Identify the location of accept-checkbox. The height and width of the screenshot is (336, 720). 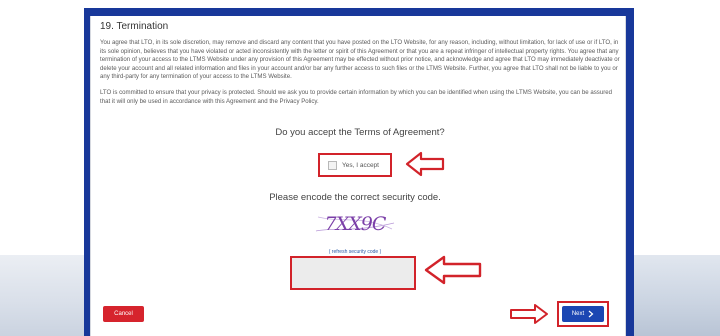
(332, 165).